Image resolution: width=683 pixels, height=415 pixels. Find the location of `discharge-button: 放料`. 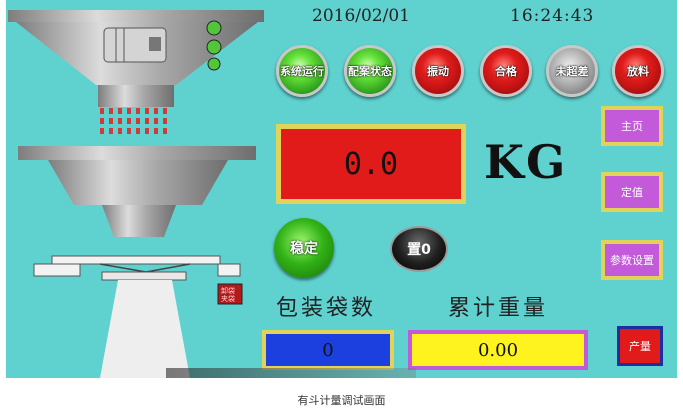

discharge-button: 放料 is located at coordinates (638, 71).